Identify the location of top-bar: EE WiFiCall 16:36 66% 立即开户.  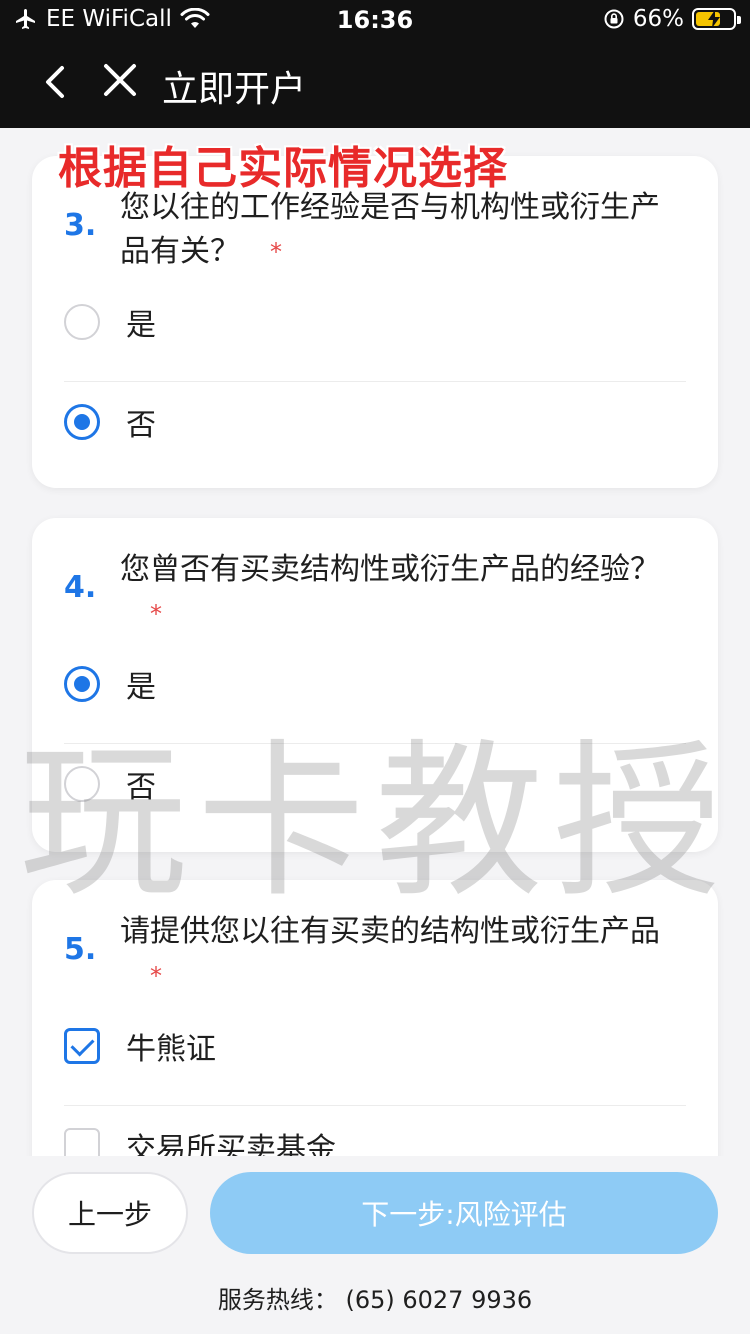
(375, 64).